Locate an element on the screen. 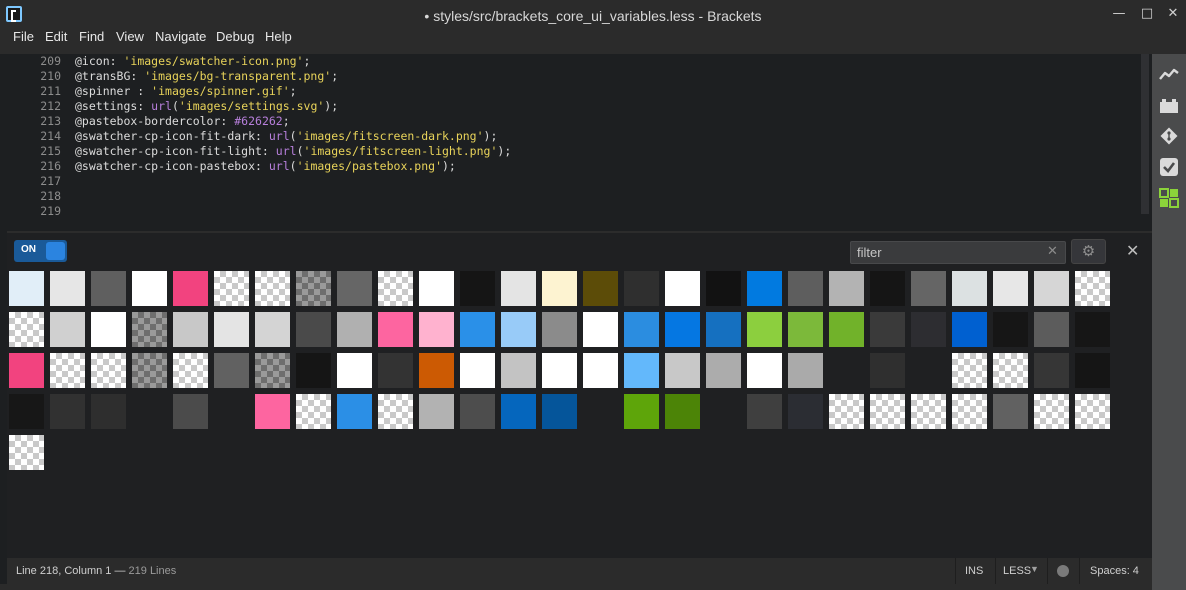 This screenshot has width=1186, height=590. code-line: @settings: url('images/settings.svg'); is located at coordinates (206, 106).